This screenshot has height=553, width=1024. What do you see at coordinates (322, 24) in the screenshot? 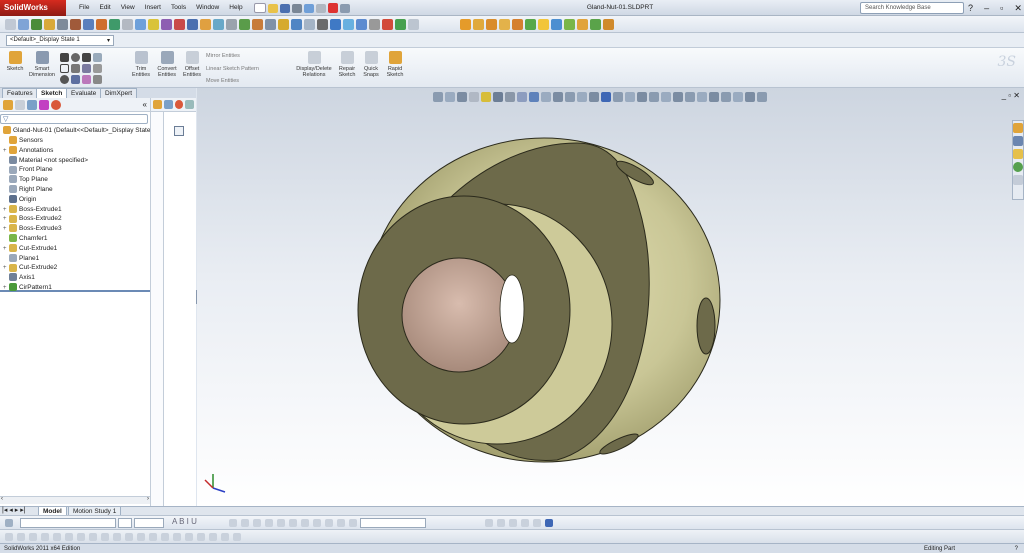
I see `ref-geometry-icon` at bounding box center [322, 24].